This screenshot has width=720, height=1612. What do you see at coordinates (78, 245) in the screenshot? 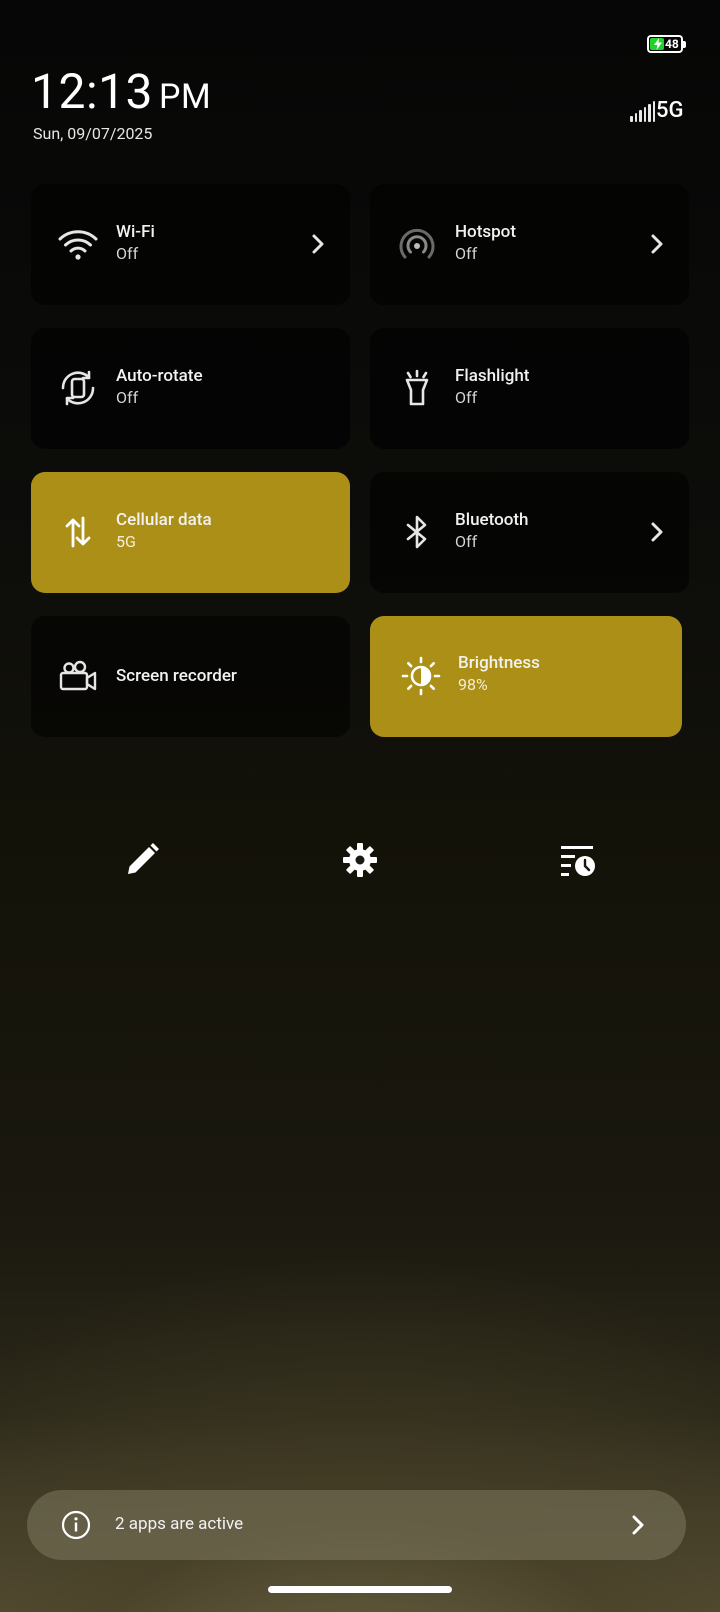
I see `wifi-icon` at bounding box center [78, 245].